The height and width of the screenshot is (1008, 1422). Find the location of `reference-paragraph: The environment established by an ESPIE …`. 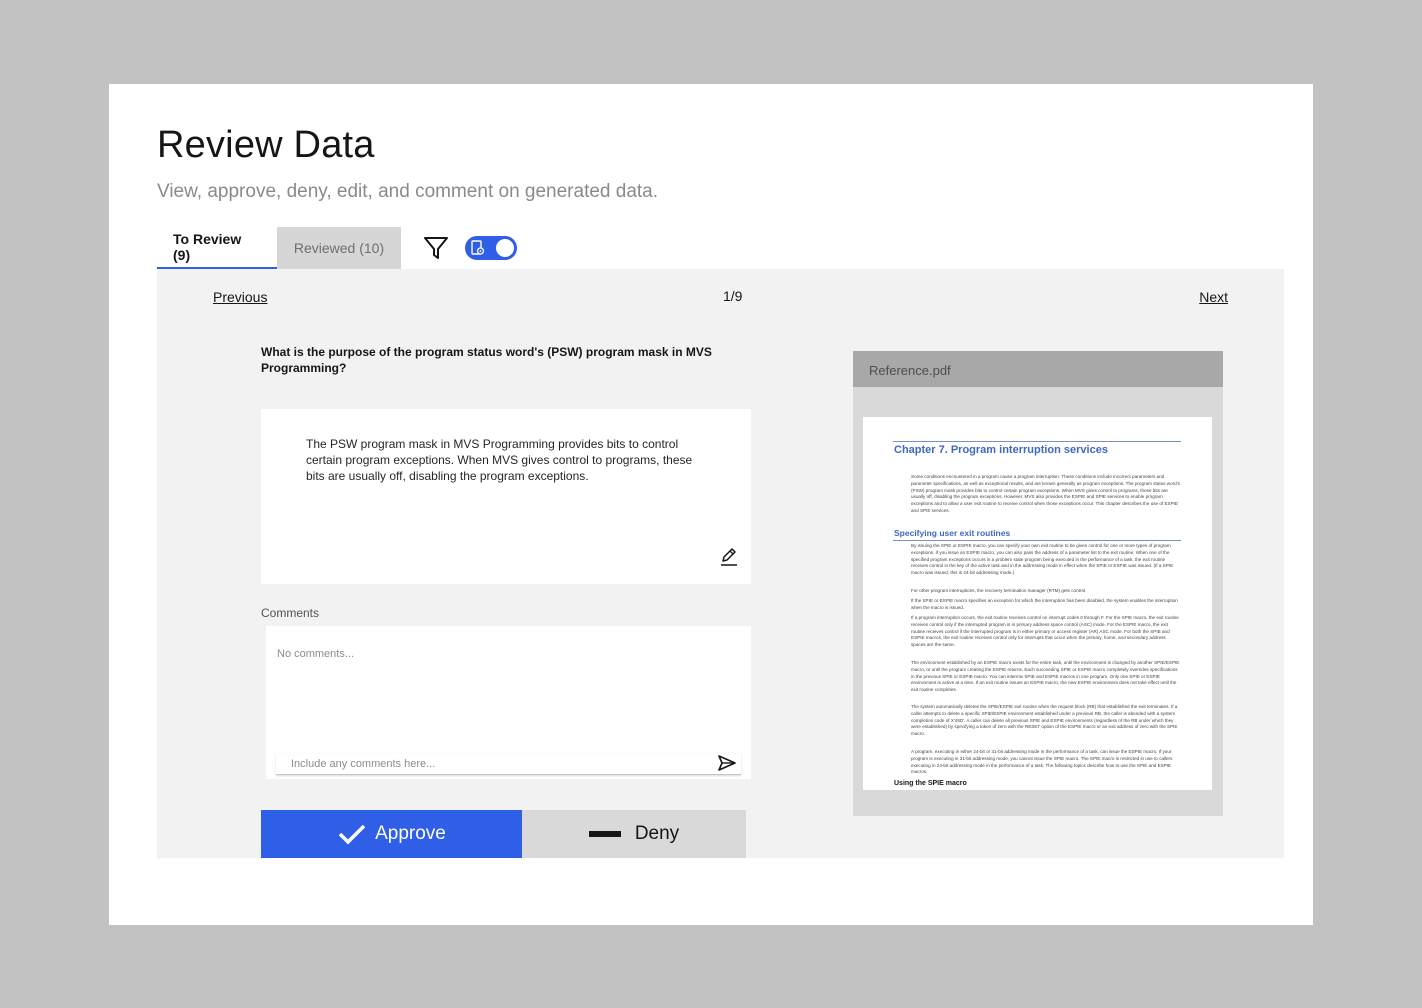

reference-paragraph: The environment established by an ESPIE … is located at coordinates (1045, 676).